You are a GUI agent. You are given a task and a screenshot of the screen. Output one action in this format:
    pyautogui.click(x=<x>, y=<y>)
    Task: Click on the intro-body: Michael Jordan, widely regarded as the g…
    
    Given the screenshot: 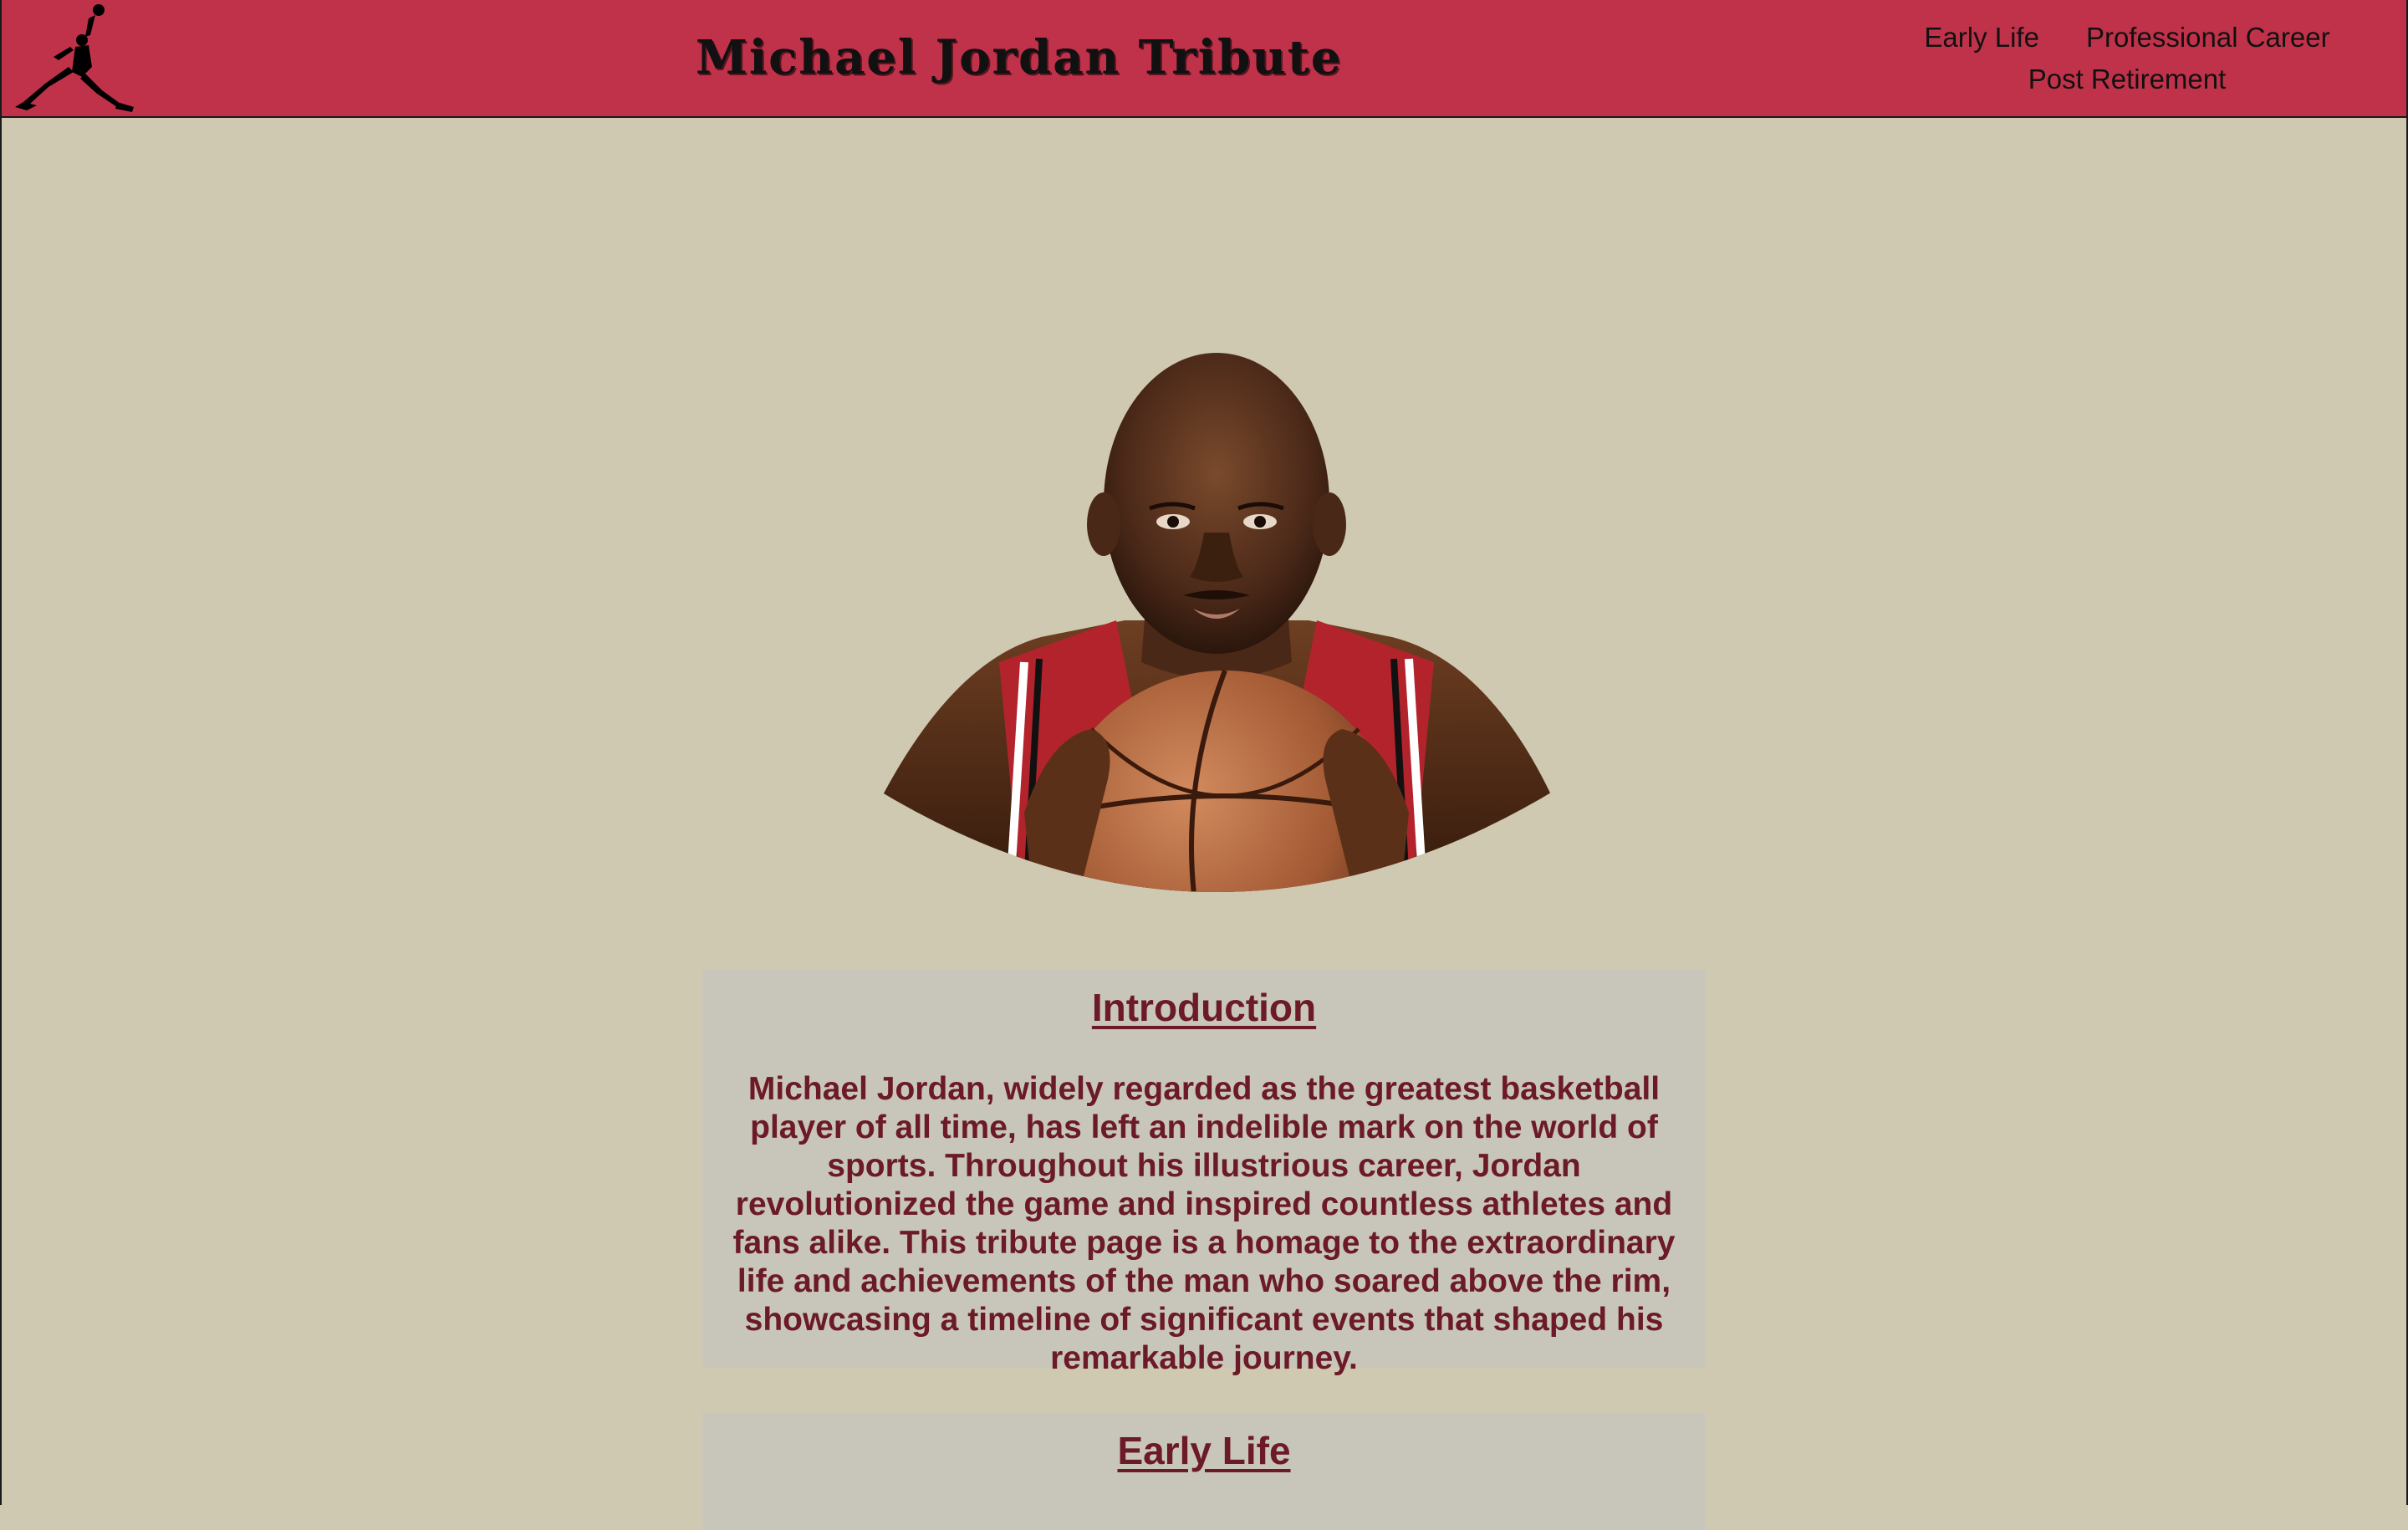 What is the action you would take?
    pyautogui.click(x=1204, y=1223)
    